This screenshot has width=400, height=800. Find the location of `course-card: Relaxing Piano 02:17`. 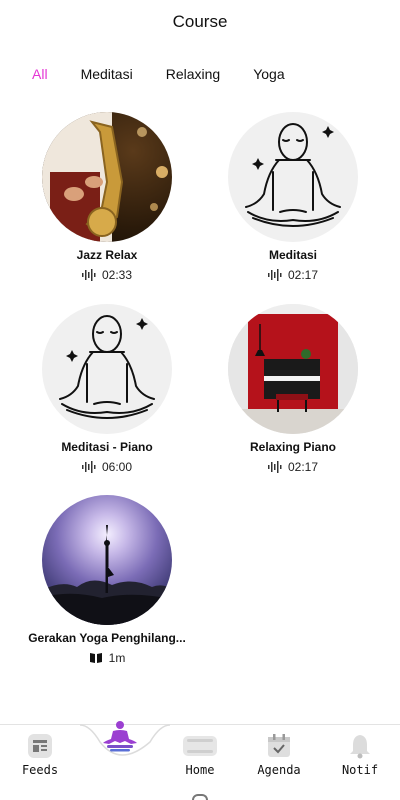

course-card: Relaxing Piano 02:17 is located at coordinates (293, 389).